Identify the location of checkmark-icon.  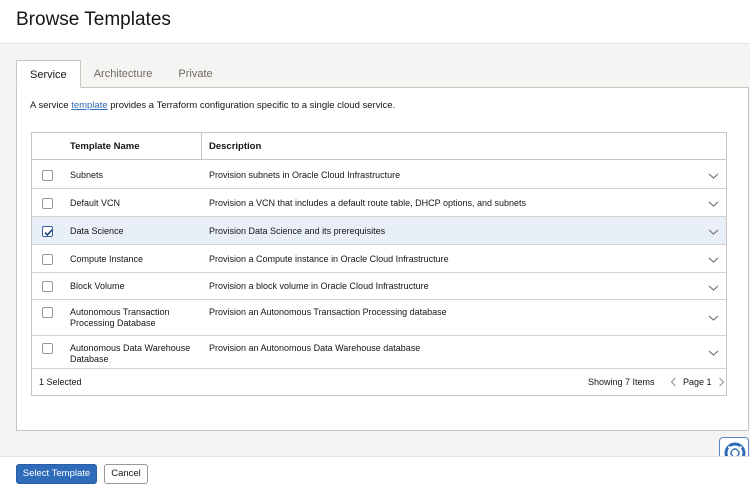
(48, 233).